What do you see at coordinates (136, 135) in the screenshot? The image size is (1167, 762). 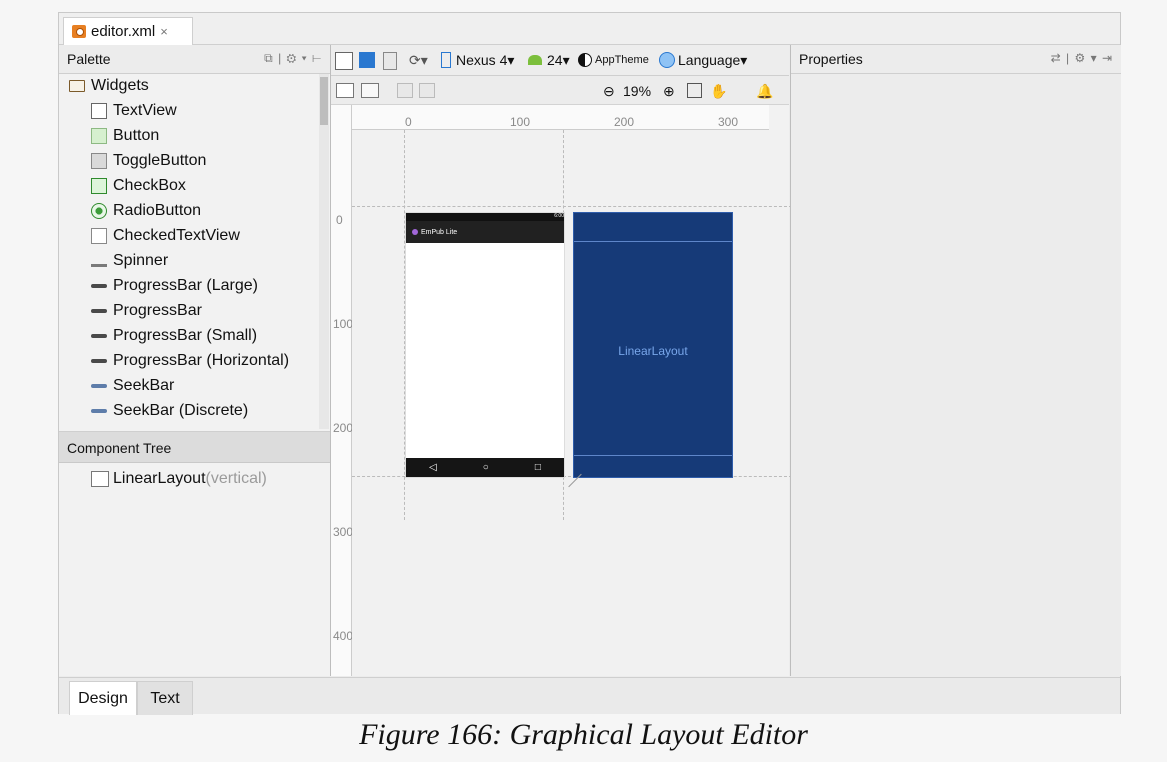 I see `palette-item-label: Button` at bounding box center [136, 135].